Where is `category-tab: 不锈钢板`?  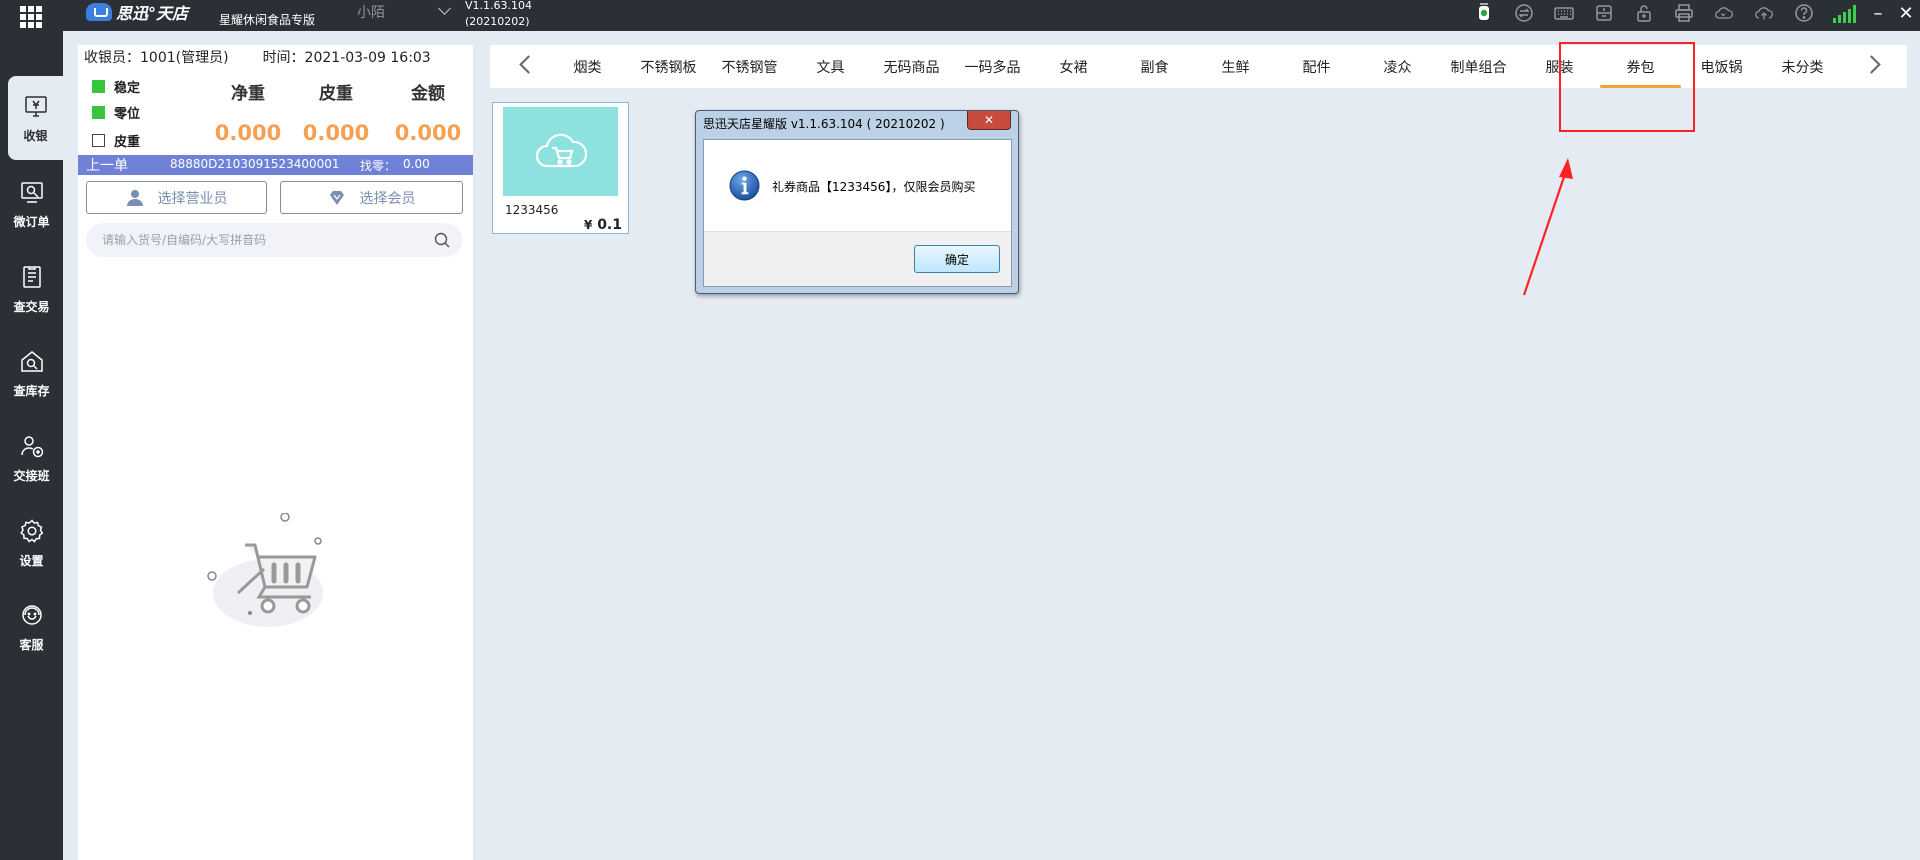 category-tab: 不锈钢板 is located at coordinates (668, 66).